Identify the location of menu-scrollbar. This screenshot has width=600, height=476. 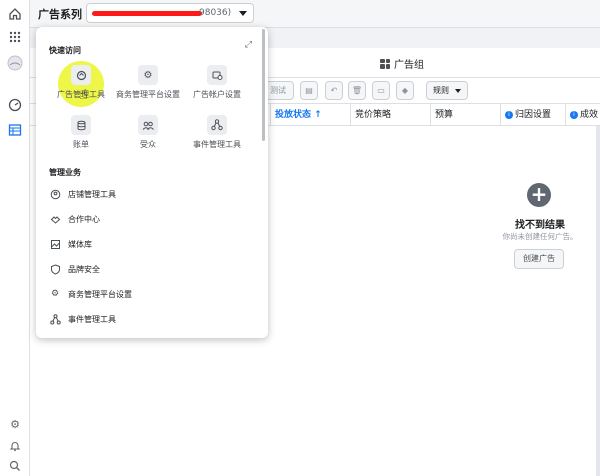
(263, 85).